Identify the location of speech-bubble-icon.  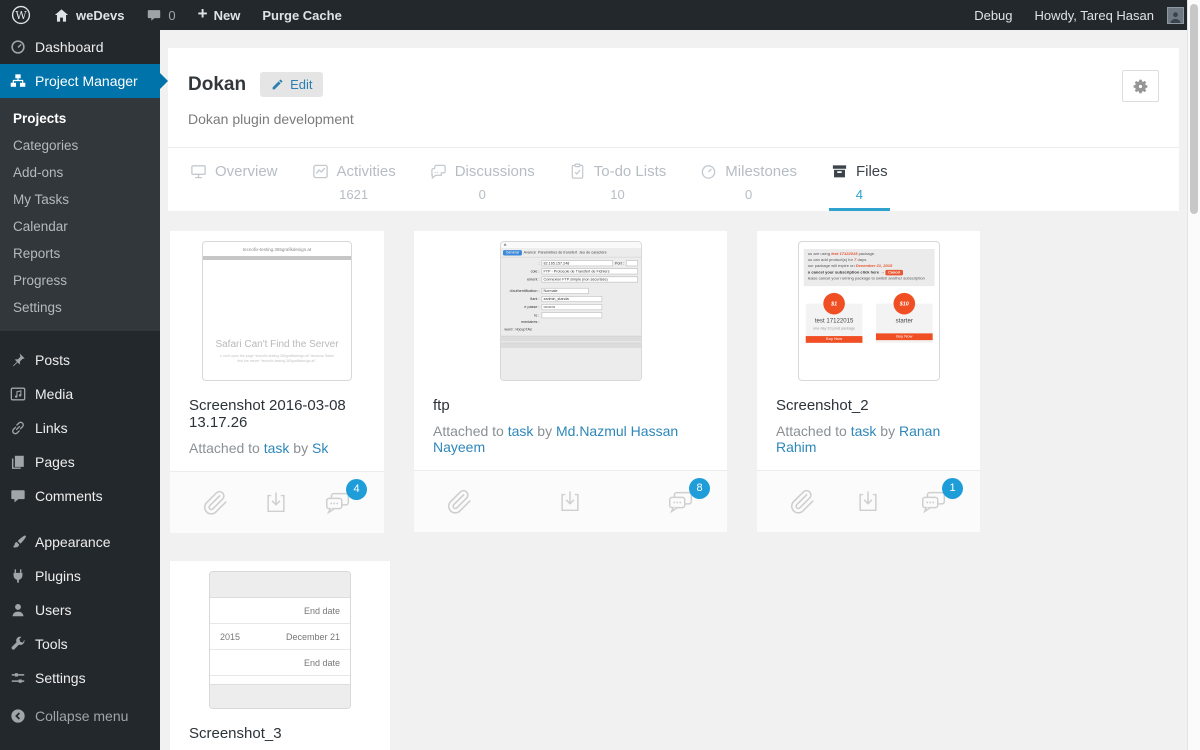
(18, 496).